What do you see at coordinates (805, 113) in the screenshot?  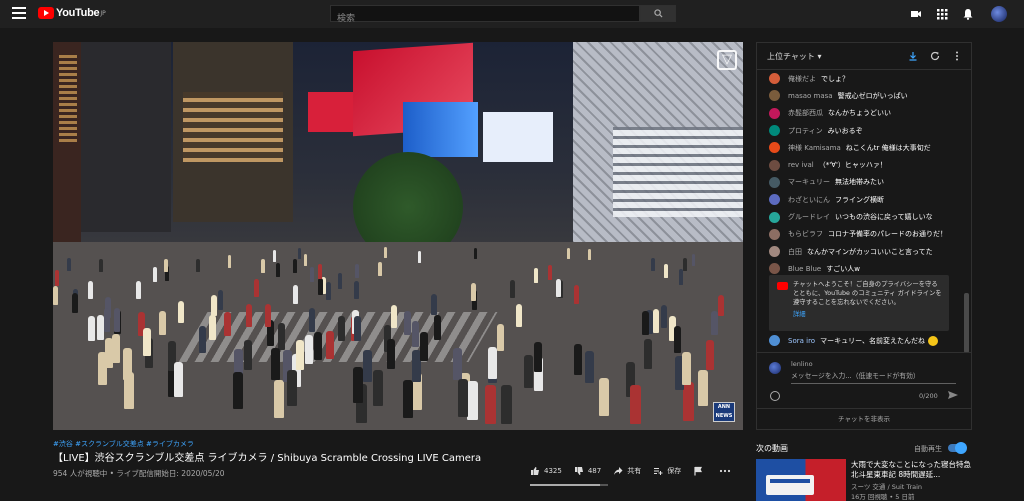 I see `chat-author: 赤髭部西瓜` at bounding box center [805, 113].